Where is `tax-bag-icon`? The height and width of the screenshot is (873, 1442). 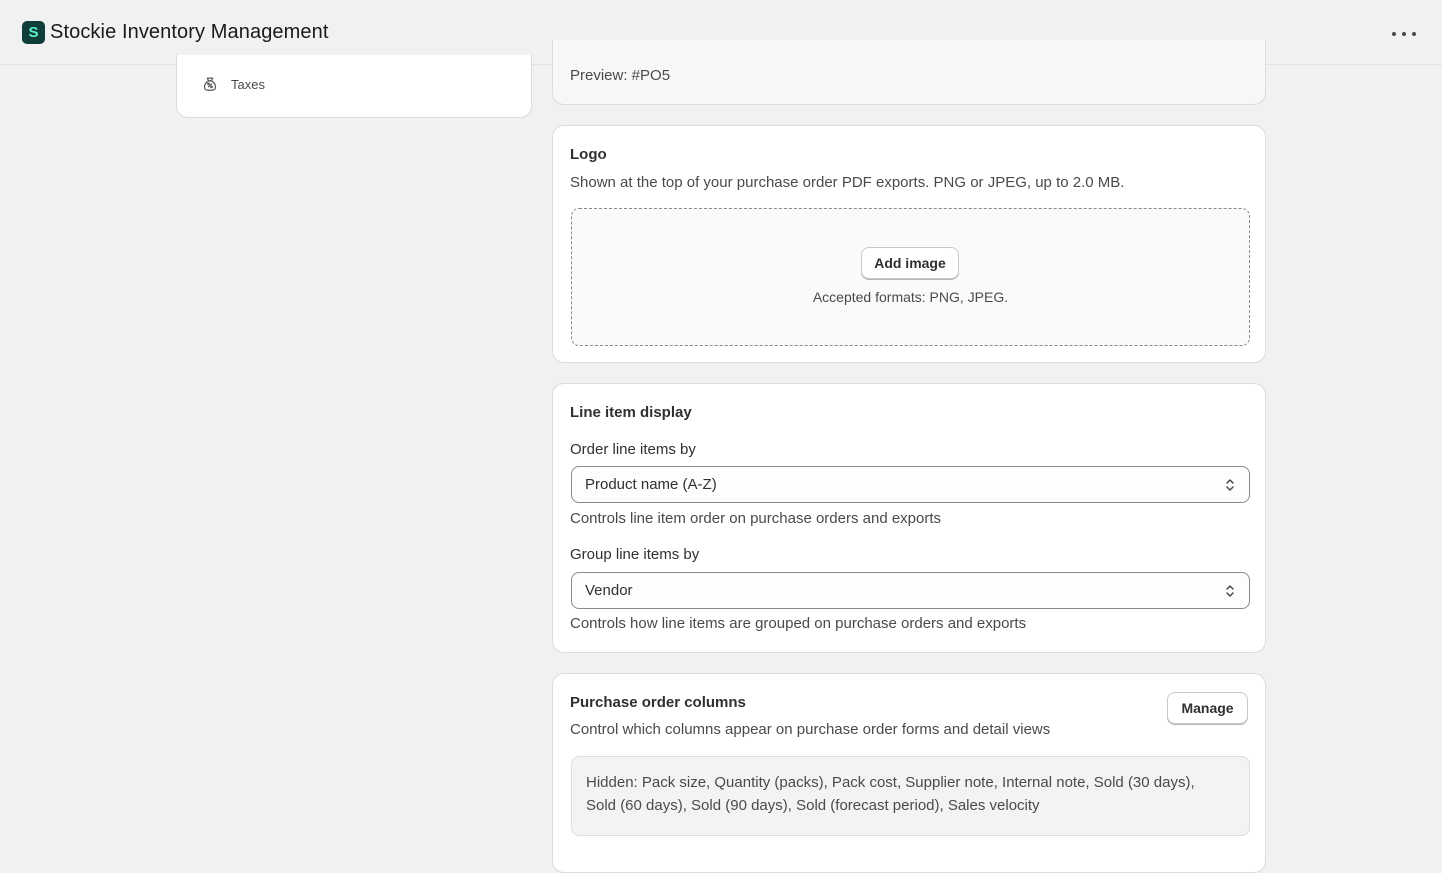 tax-bag-icon is located at coordinates (210, 84).